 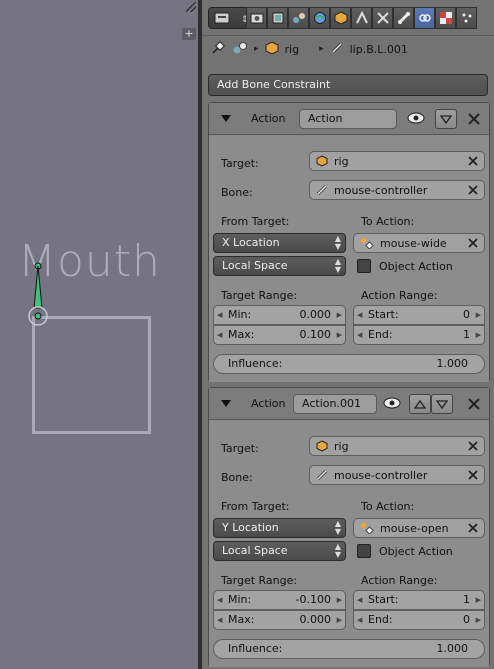 What do you see at coordinates (419, 600) in the screenshot?
I see `start-field: ◀ Start: 1 ▶` at bounding box center [419, 600].